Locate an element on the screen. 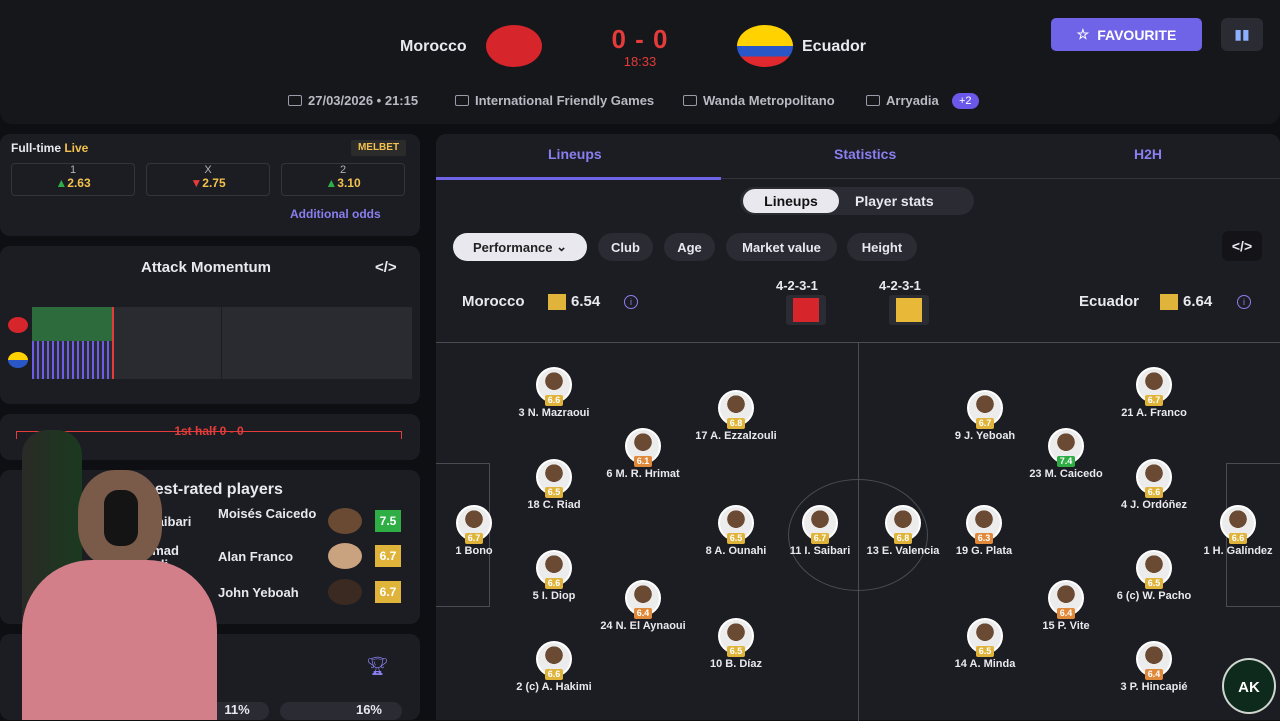 The height and width of the screenshot is (721, 1280). tab-divider is located at coordinates (1000, 178).